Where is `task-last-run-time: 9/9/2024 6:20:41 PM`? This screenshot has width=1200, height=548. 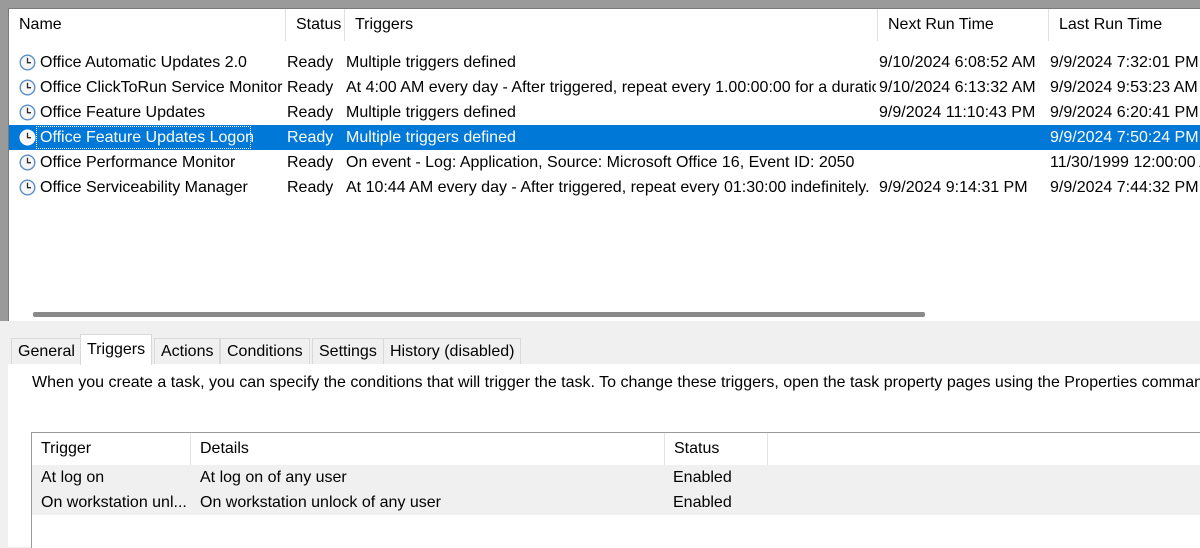 task-last-run-time: 9/9/2024 6:20:41 PM is located at coordinates (1124, 112).